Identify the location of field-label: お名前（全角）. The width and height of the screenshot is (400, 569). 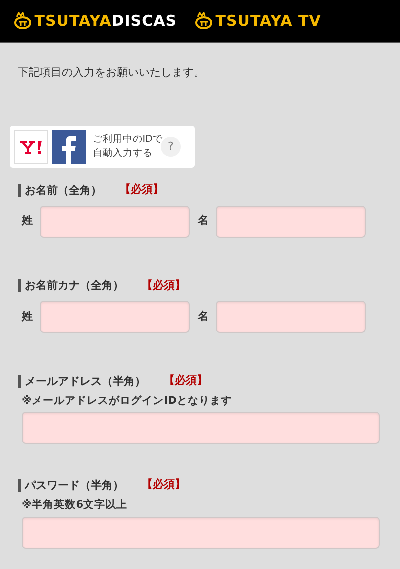
(60, 190).